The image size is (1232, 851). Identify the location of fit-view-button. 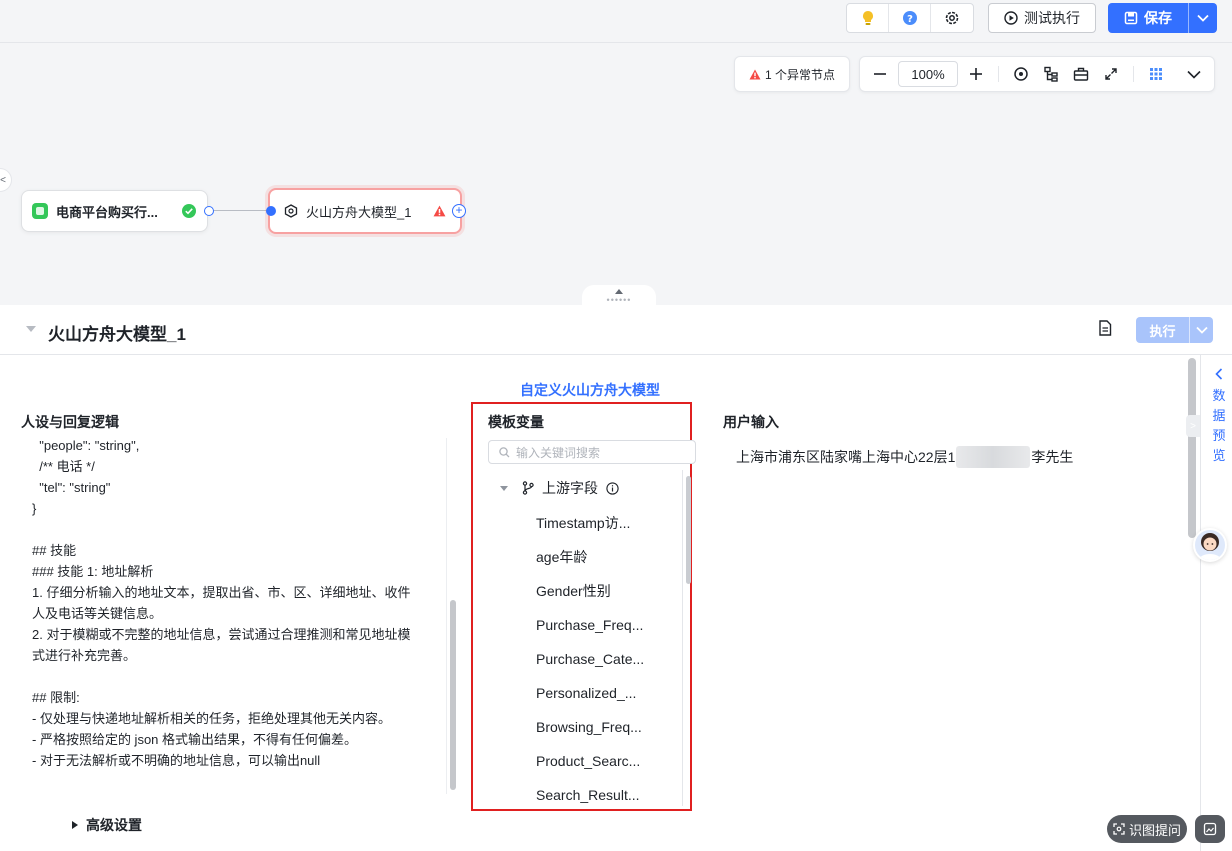
(1111, 74).